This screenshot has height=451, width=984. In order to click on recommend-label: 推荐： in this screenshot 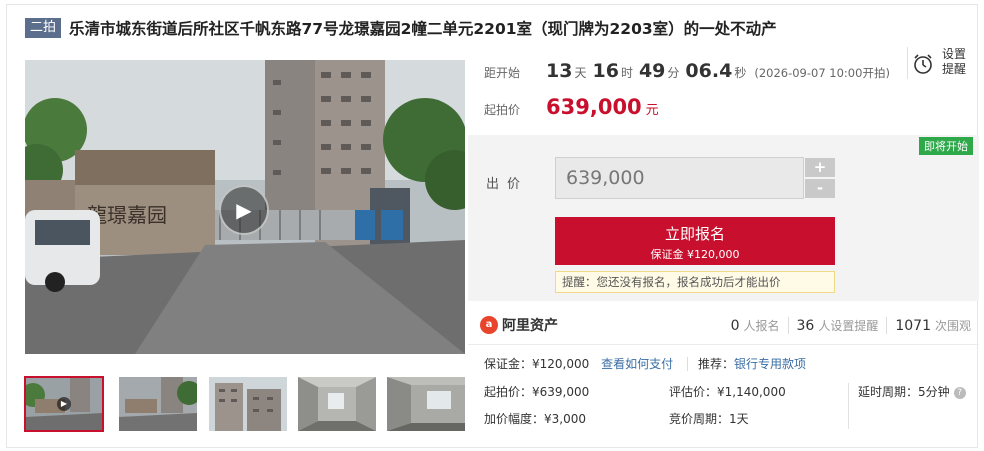, I will do `click(710, 364)`.